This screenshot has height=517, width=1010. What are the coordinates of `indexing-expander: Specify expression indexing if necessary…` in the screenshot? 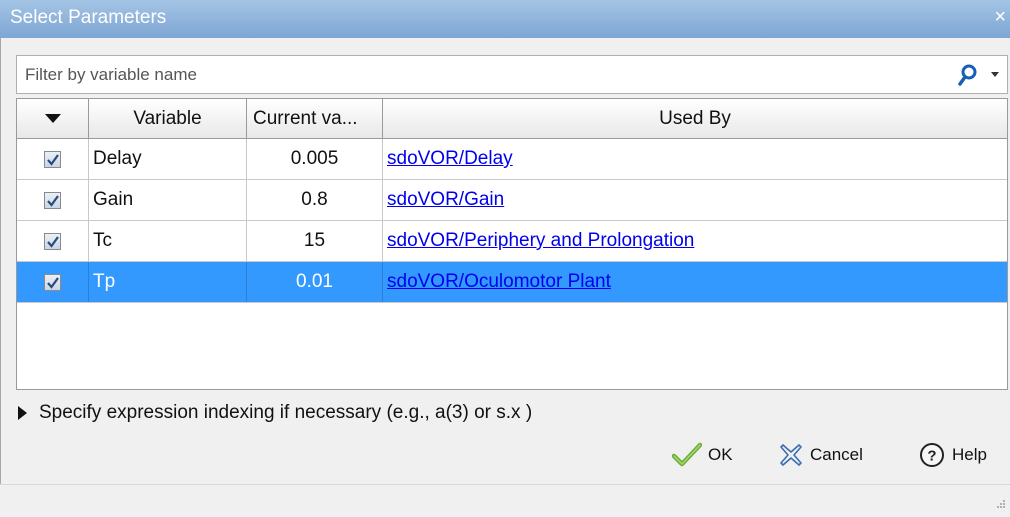 It's located at (275, 413).